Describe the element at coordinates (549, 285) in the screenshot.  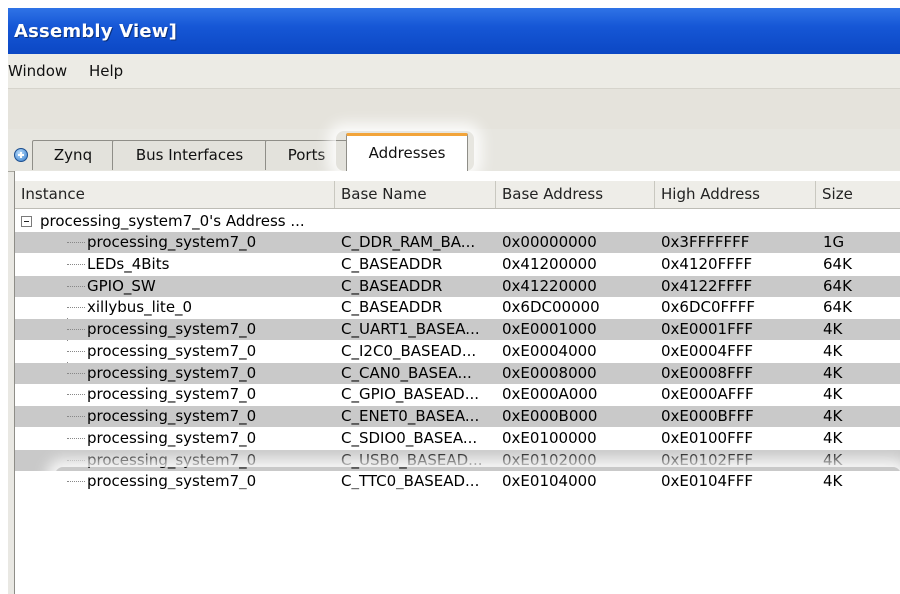
I see `base-address-cell: 0x41220000` at that location.